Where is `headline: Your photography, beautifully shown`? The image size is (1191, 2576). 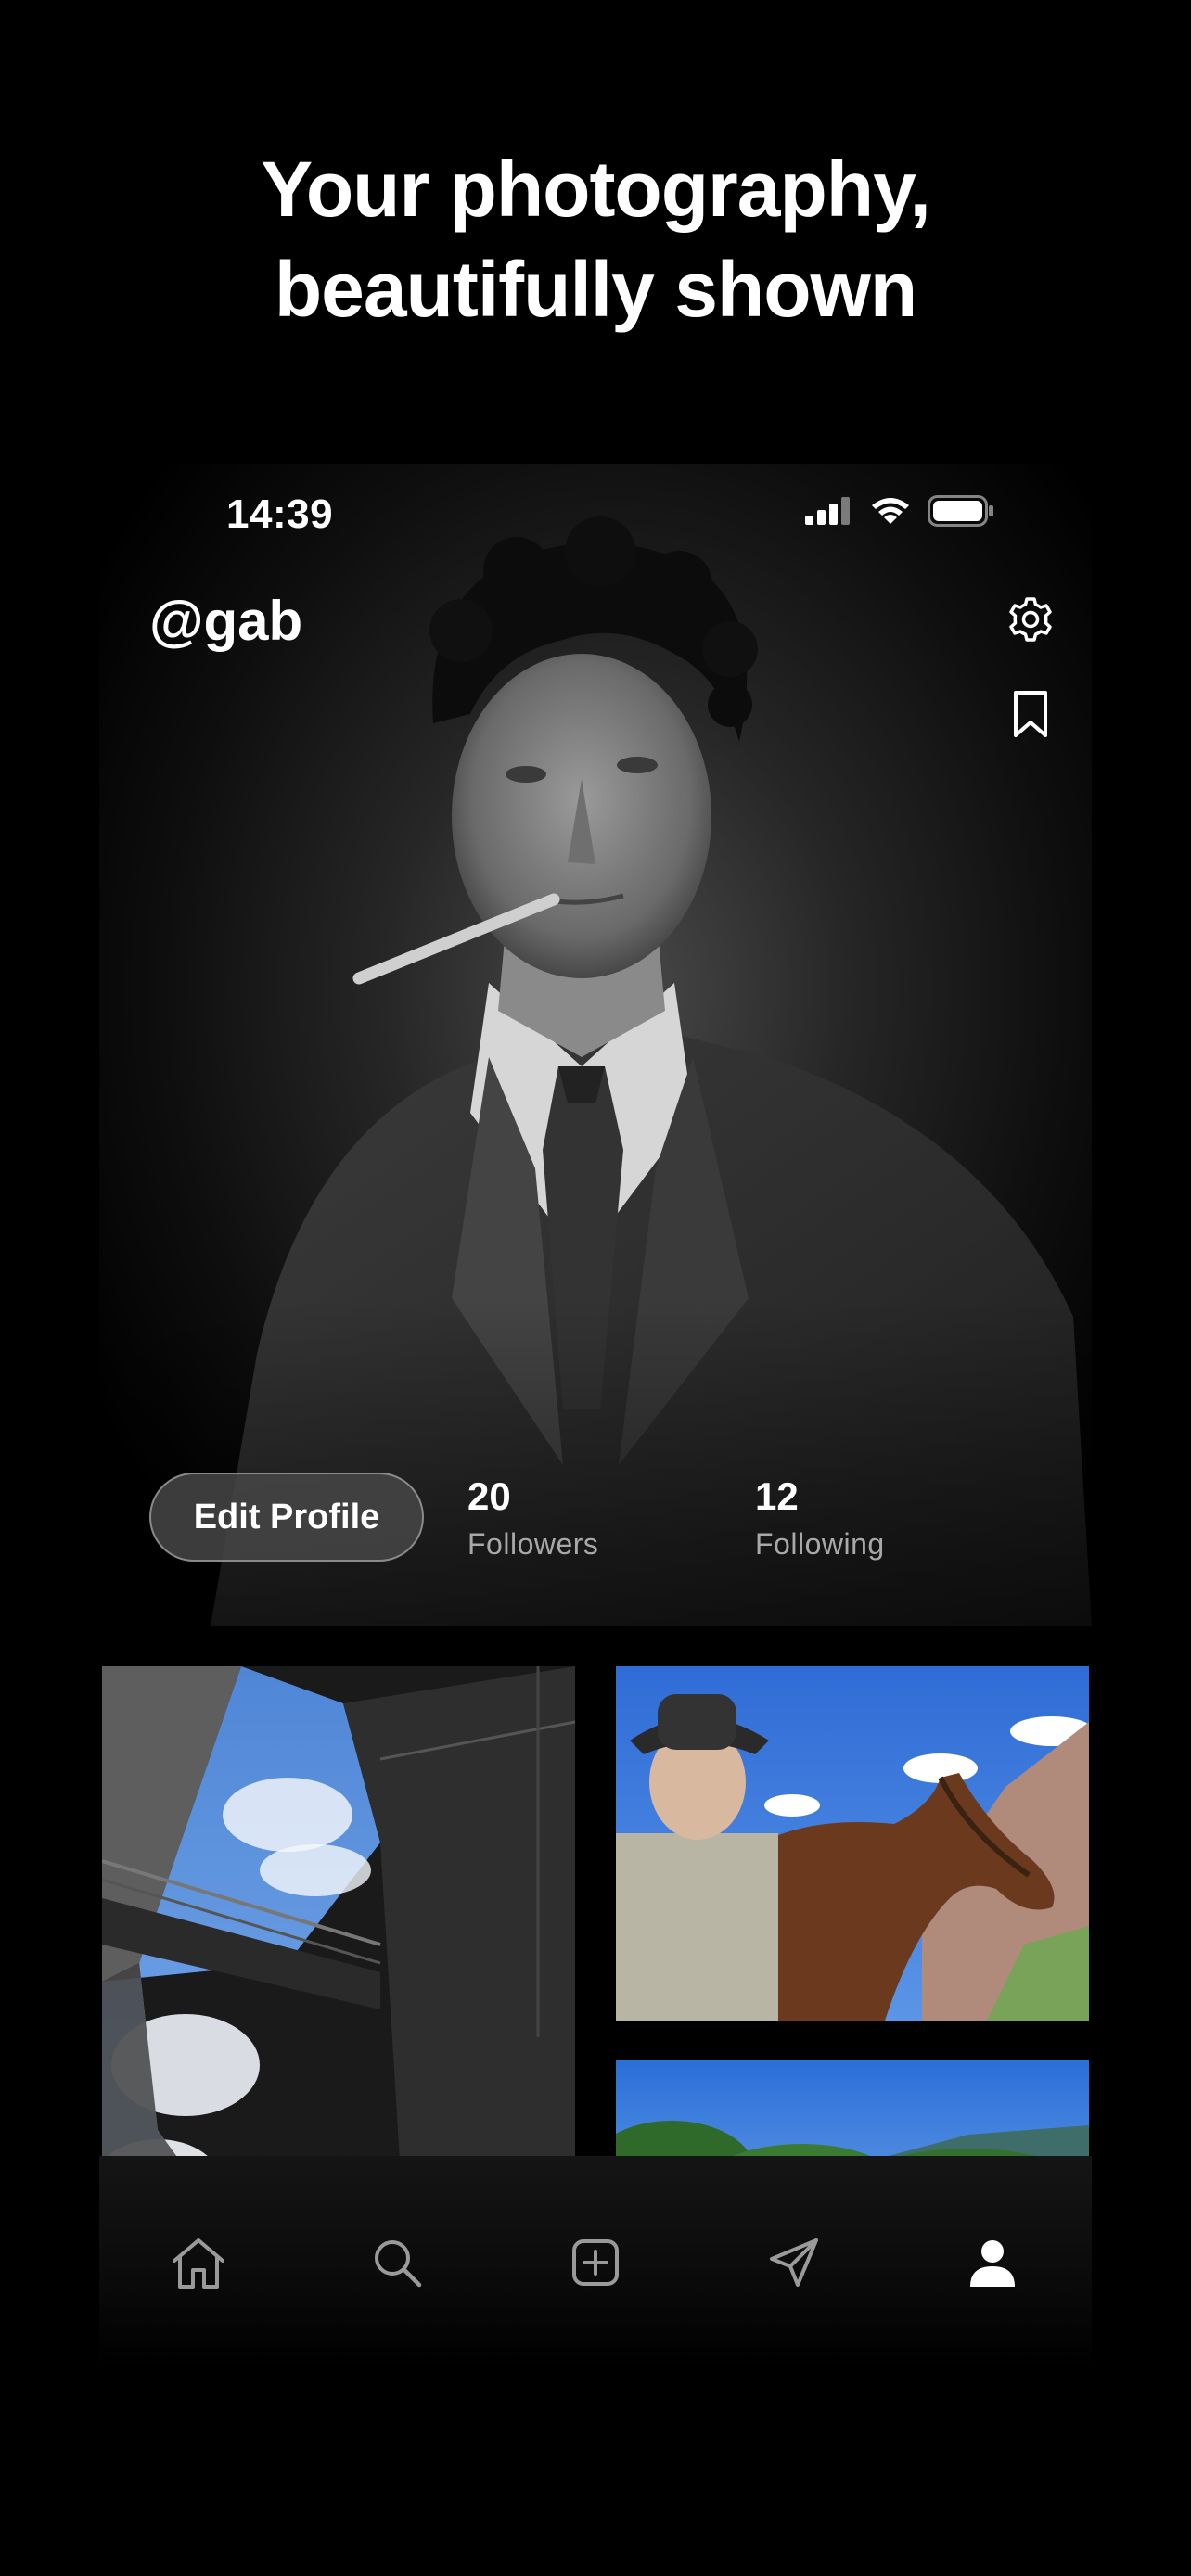
headline: Your photography, beautifully shown is located at coordinates (595, 239).